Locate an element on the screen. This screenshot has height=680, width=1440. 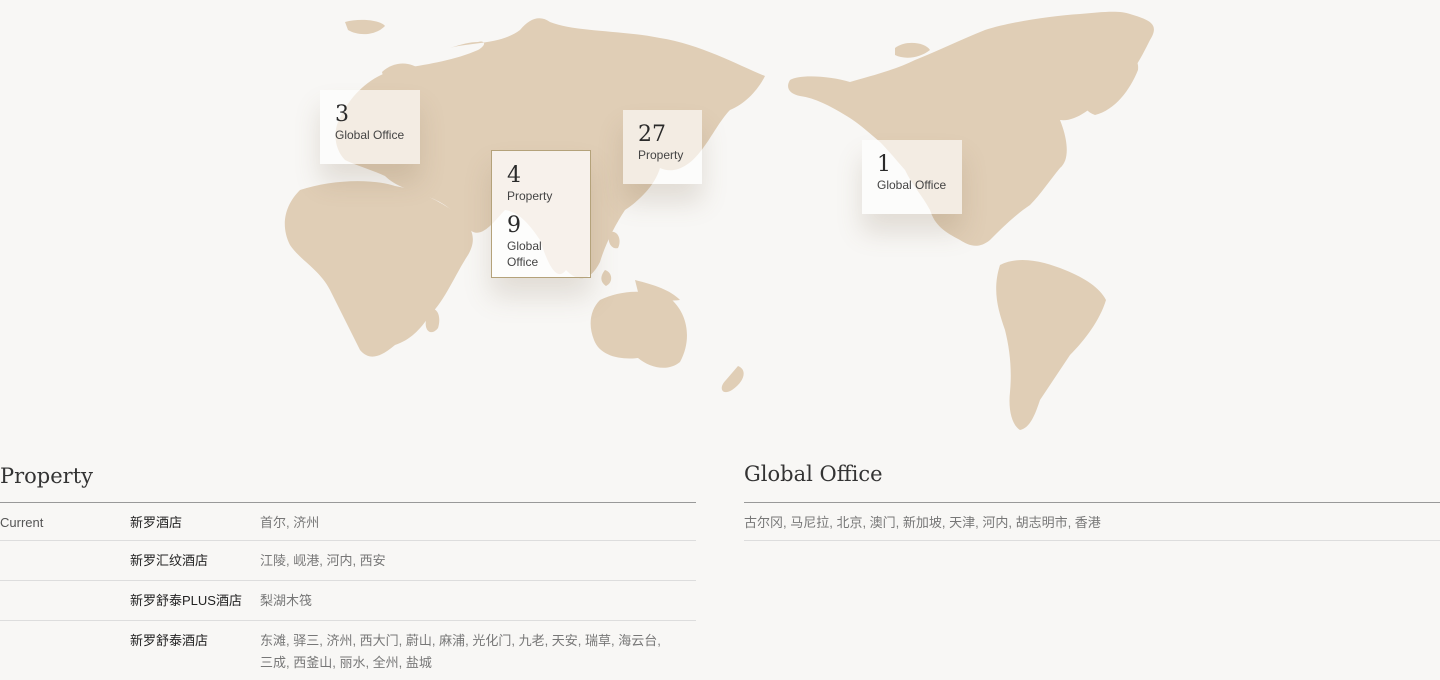
global-office-table: 古尔冈, 马尼拉, 北京, 澳门, 新加坡, 天津, 河内, 胡志明市, 香港 is located at coordinates (1092, 521).